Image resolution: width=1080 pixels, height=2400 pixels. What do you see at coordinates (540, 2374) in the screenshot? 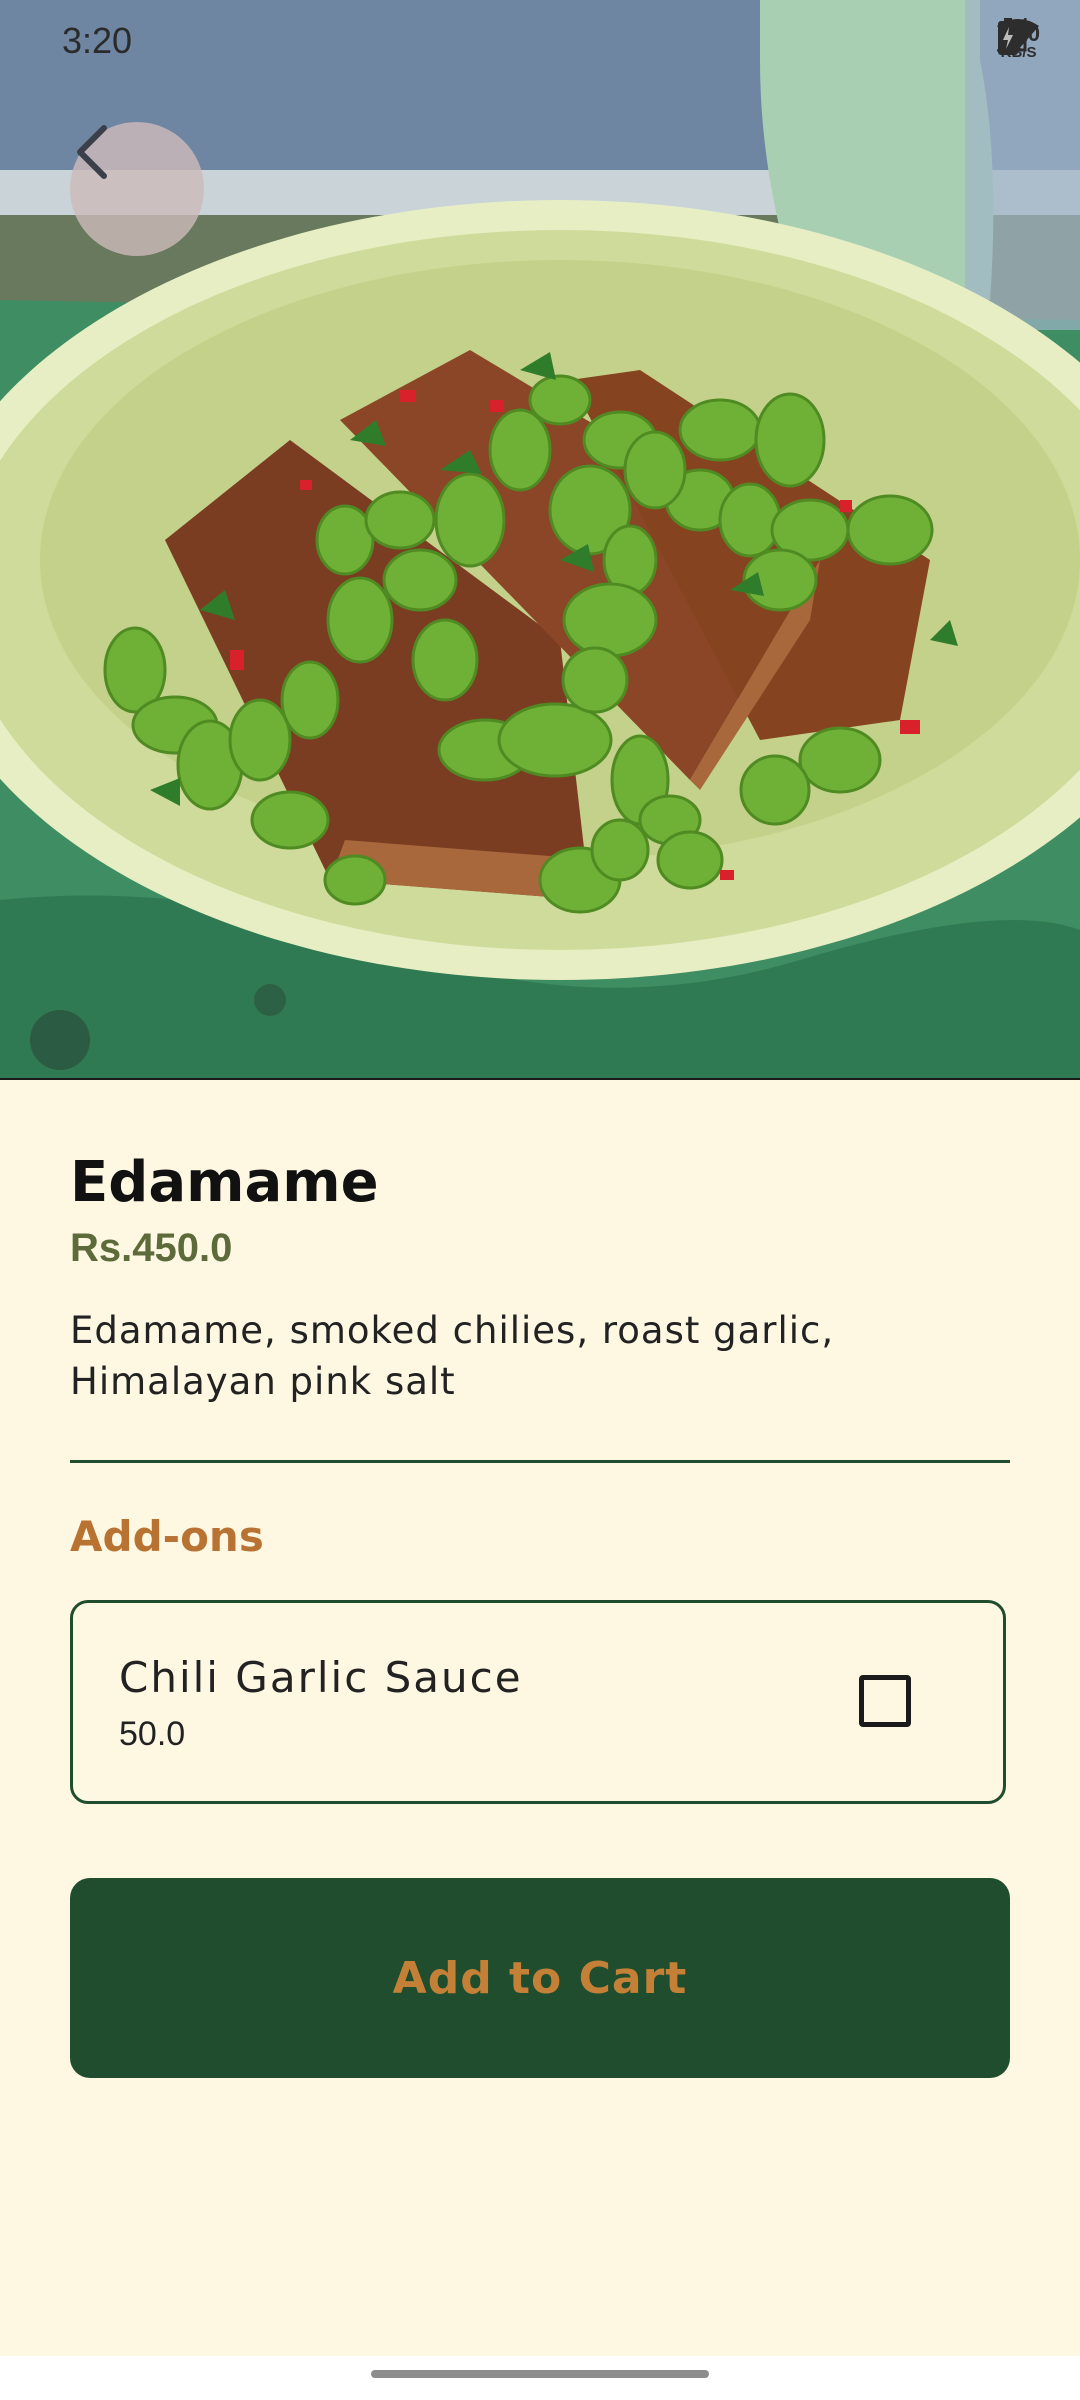
I see `home-indicator` at bounding box center [540, 2374].